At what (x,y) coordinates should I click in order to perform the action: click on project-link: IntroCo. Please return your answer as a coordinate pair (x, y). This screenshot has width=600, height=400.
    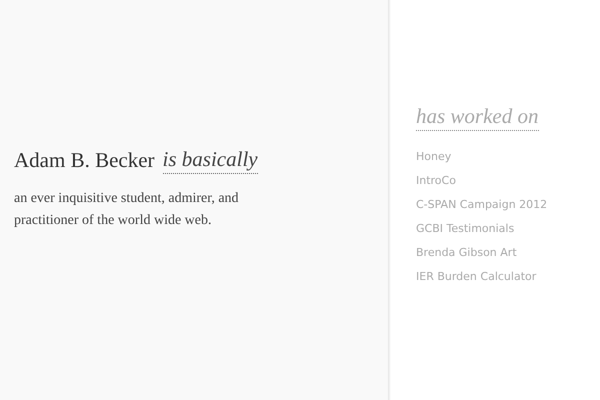
    Looking at the image, I should click on (436, 180).